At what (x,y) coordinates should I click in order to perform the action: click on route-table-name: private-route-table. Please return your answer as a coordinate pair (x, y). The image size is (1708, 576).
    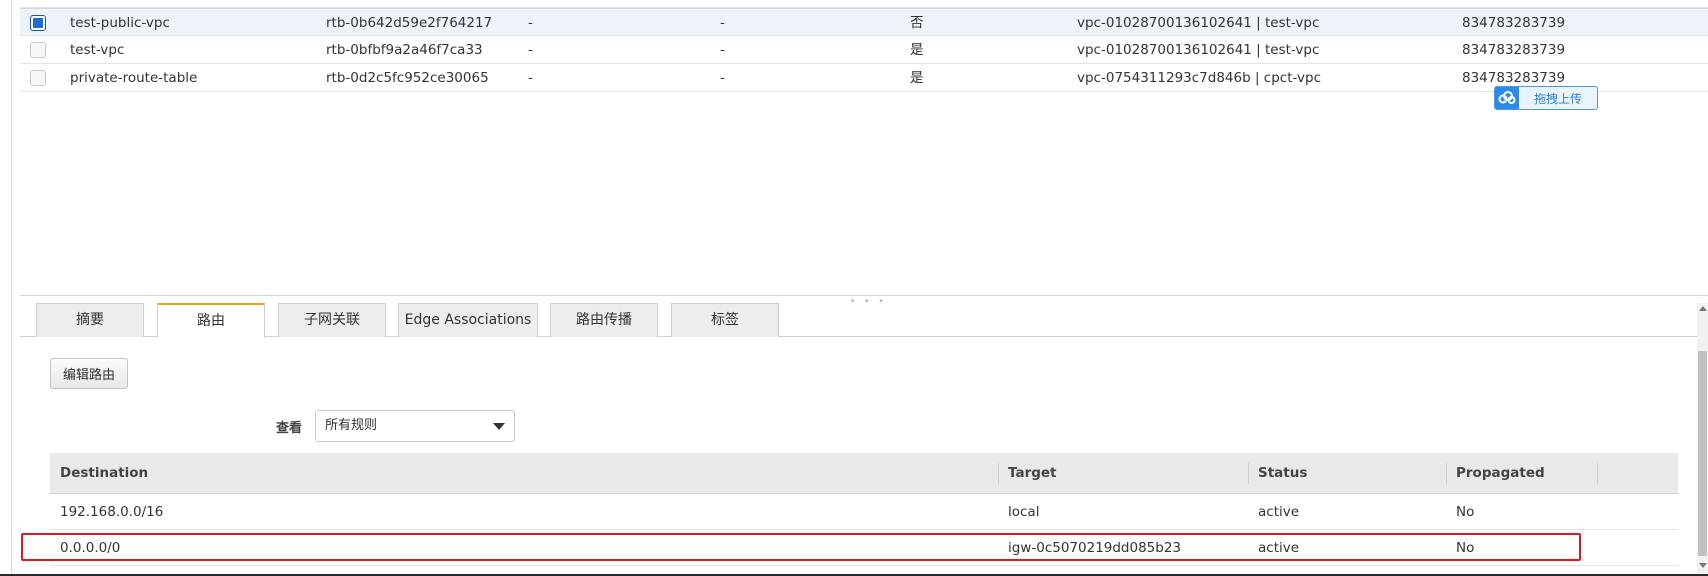
    Looking at the image, I should click on (134, 78).